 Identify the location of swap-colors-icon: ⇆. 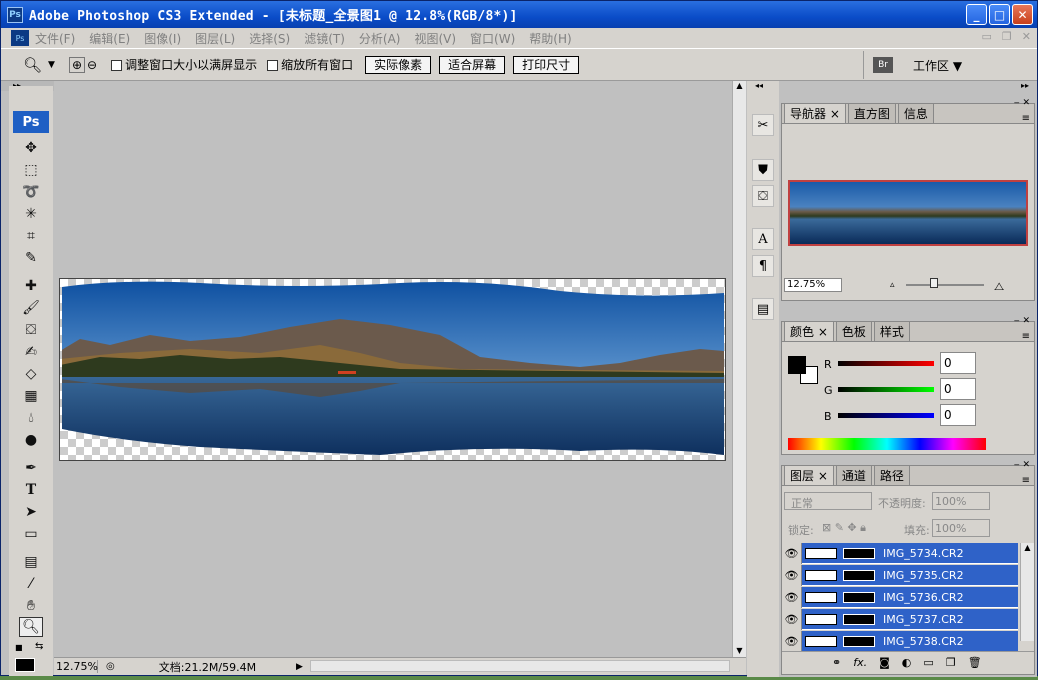
(39, 646).